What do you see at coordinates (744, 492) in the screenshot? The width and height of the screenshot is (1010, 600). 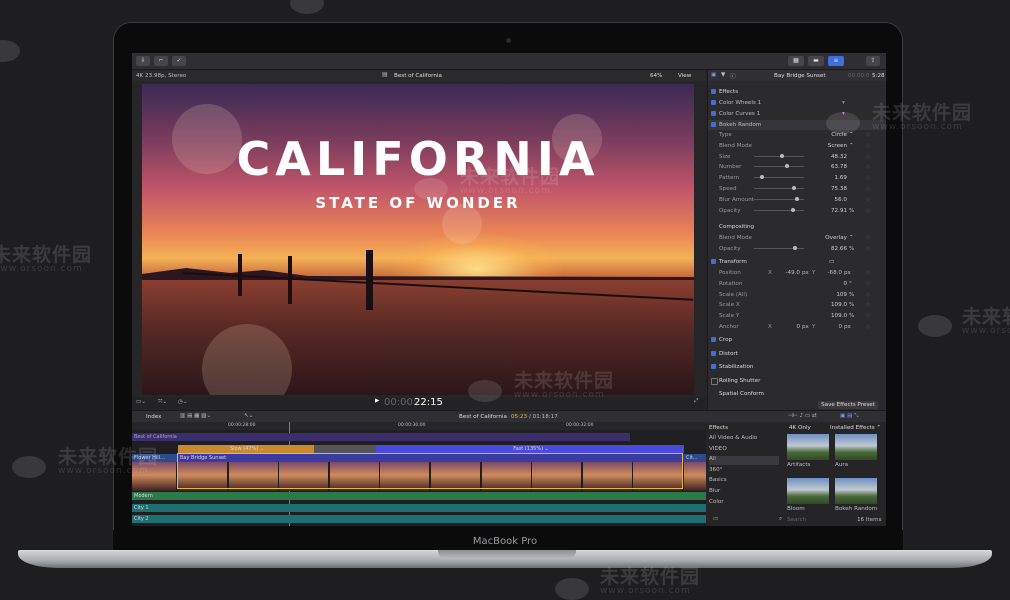 I see `effect-category: Blur` at bounding box center [744, 492].